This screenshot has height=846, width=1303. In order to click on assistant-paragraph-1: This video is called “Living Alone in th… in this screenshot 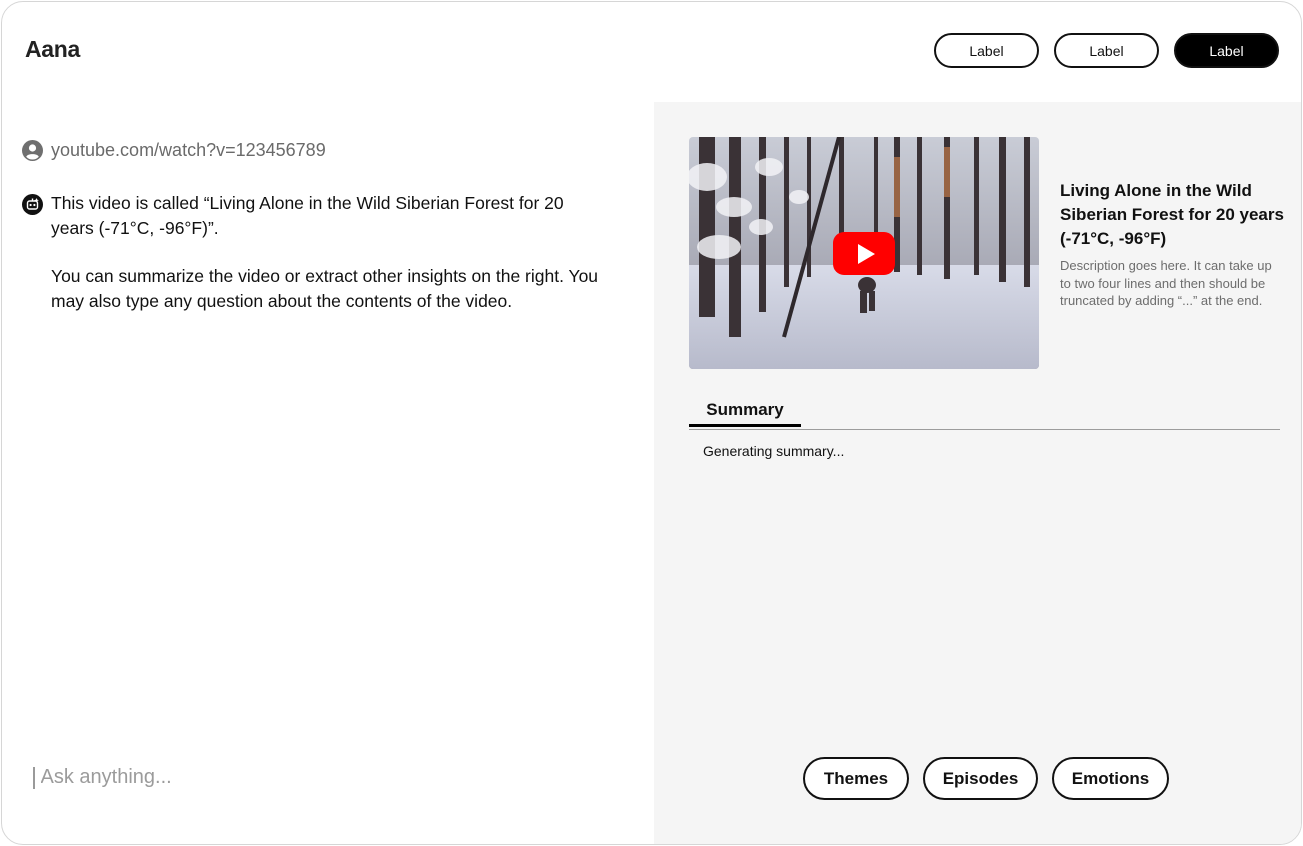, I will do `click(307, 215)`.